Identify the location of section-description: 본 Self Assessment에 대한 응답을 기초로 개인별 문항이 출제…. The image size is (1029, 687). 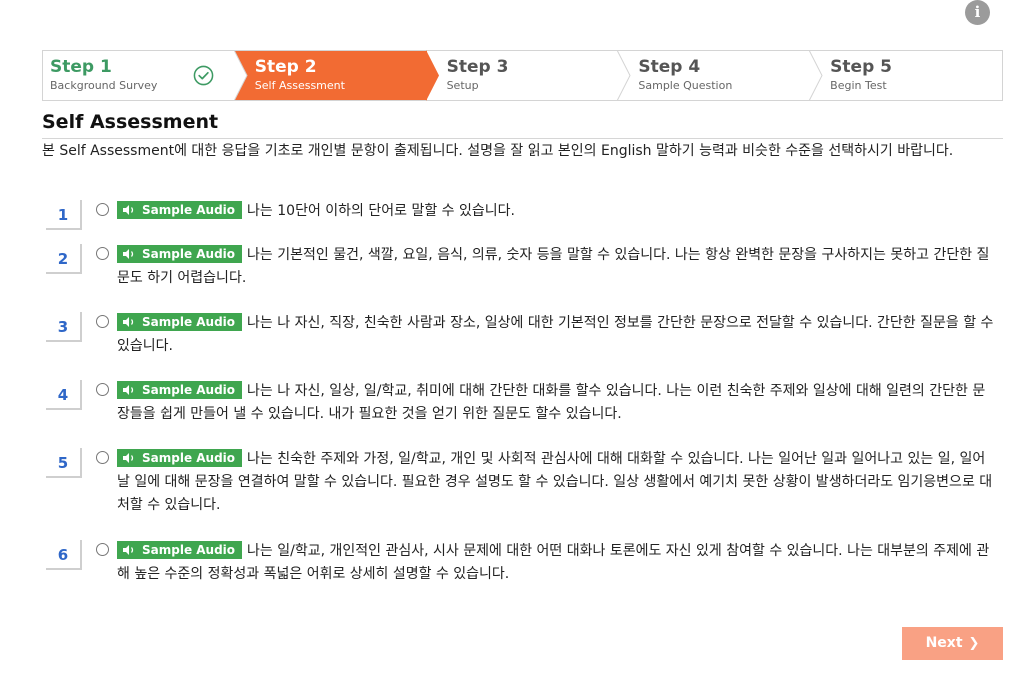
(498, 151).